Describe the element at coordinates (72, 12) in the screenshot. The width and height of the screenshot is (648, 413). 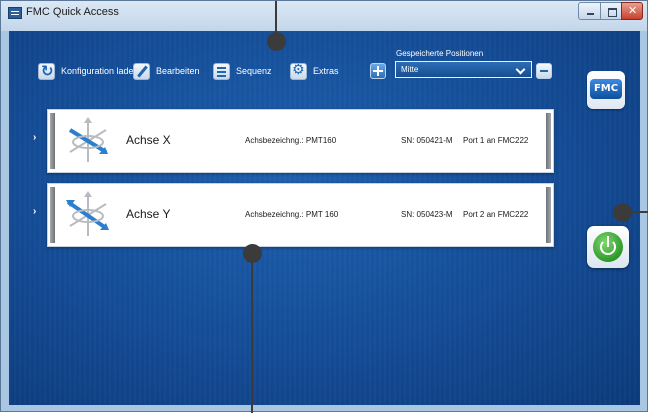
I see `window-title: FMC Quick Access` at that location.